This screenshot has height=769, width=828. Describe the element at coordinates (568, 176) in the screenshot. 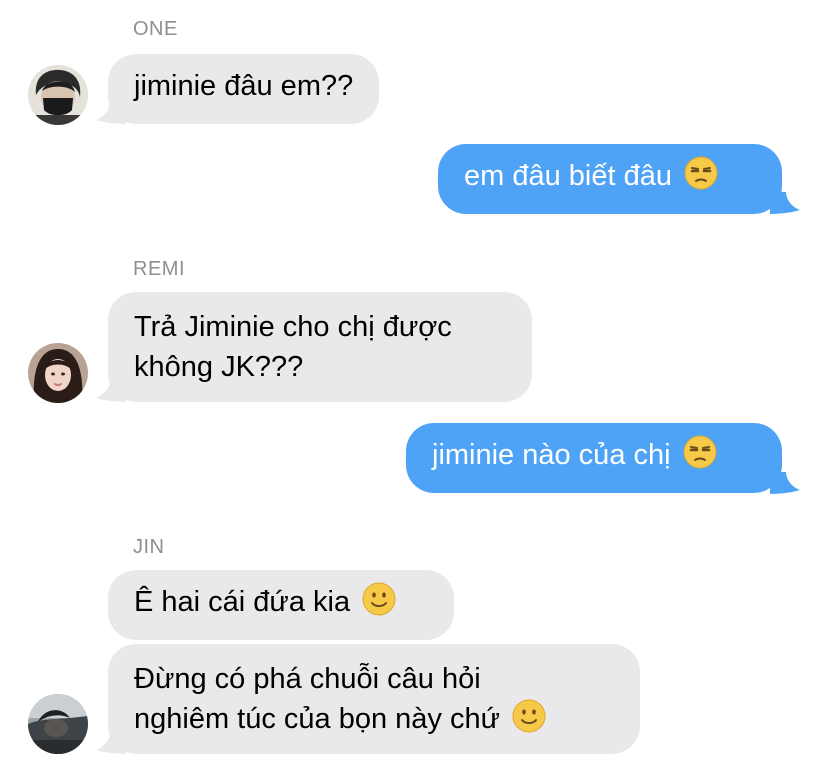

I see `message-text: em đâu biết đâu` at that location.